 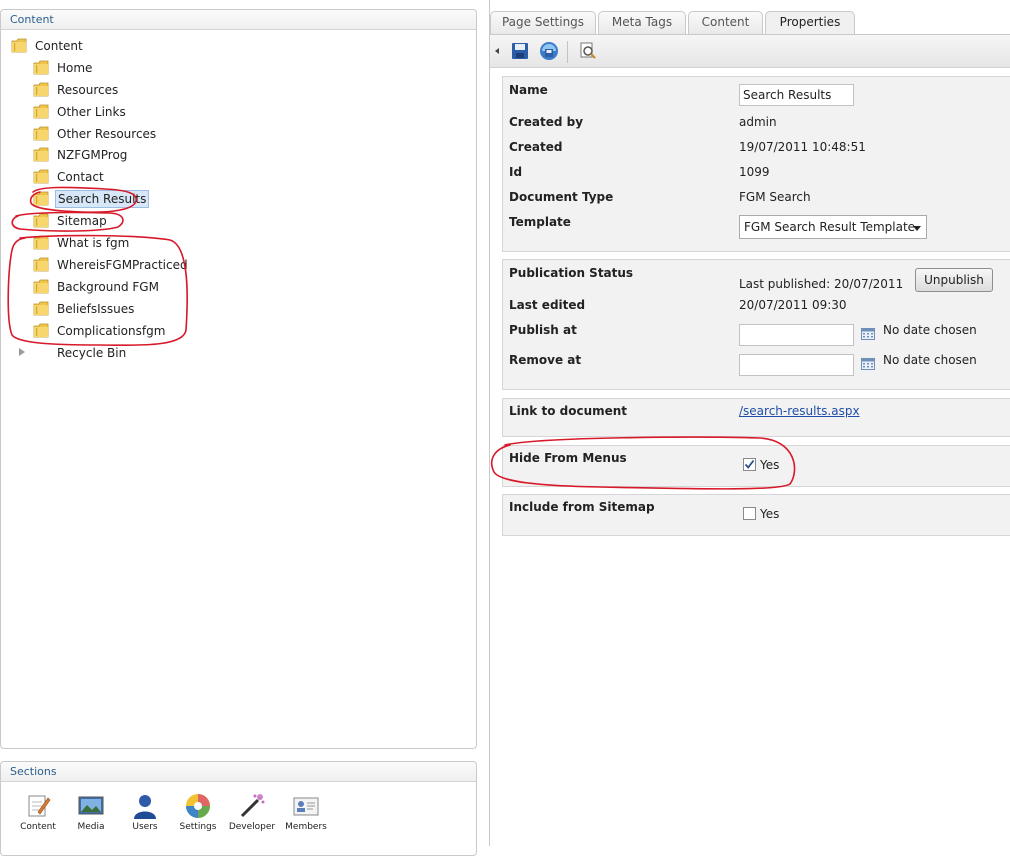 I want to click on link-to-document-label: Link to document, so click(x=568, y=411).